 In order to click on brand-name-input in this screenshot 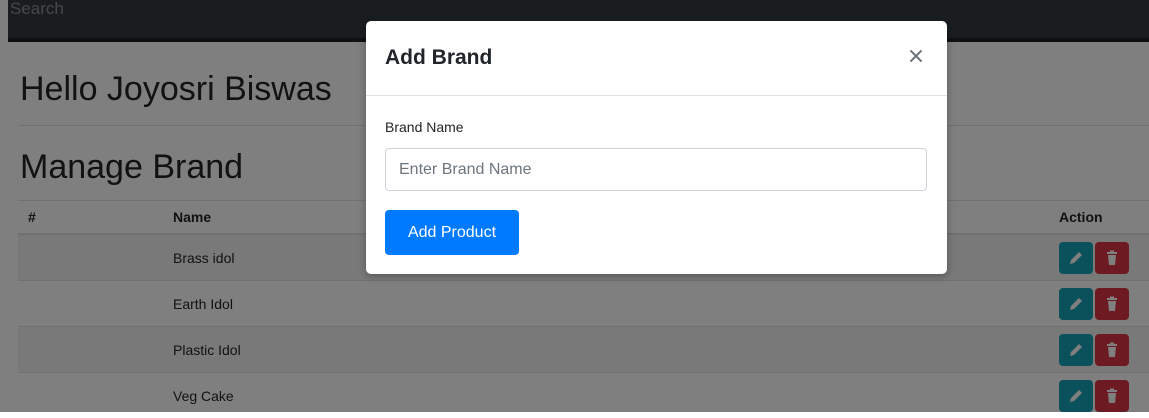, I will do `click(656, 169)`.